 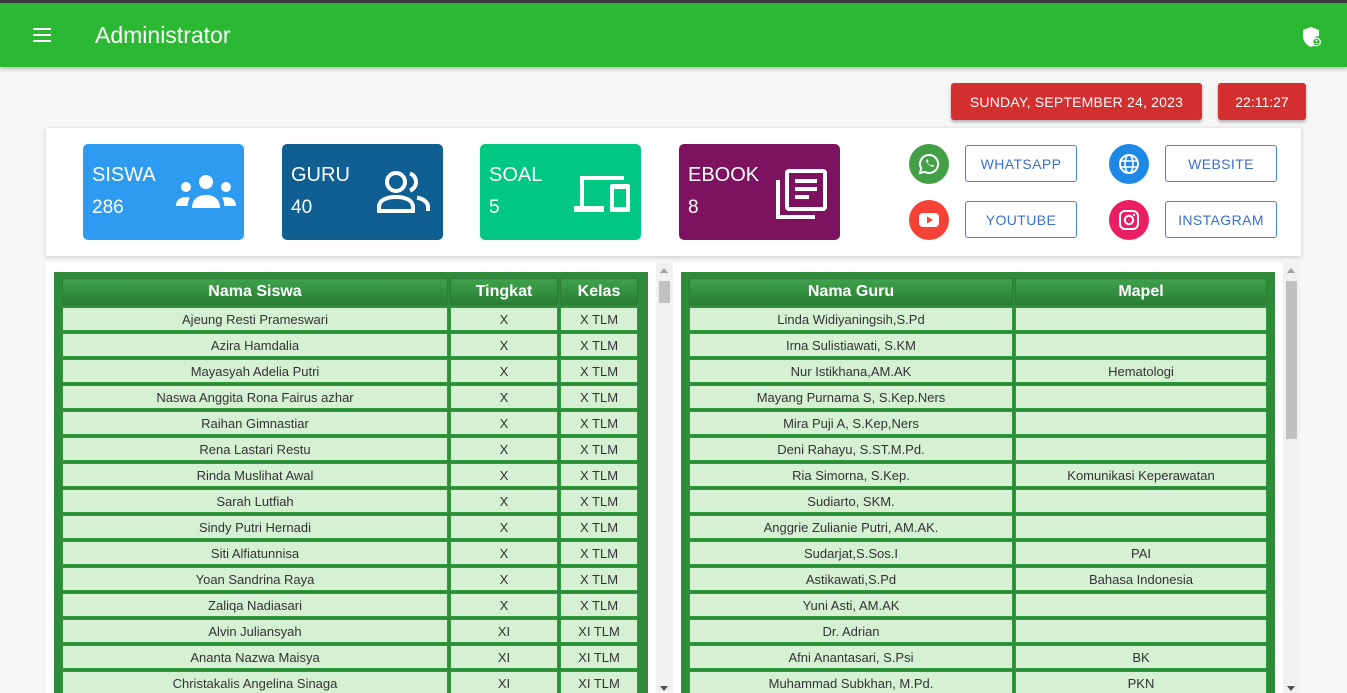 What do you see at coordinates (350, 423) in the screenshot?
I see `table-row: Raihan Gimnastiar X X TLM` at bounding box center [350, 423].